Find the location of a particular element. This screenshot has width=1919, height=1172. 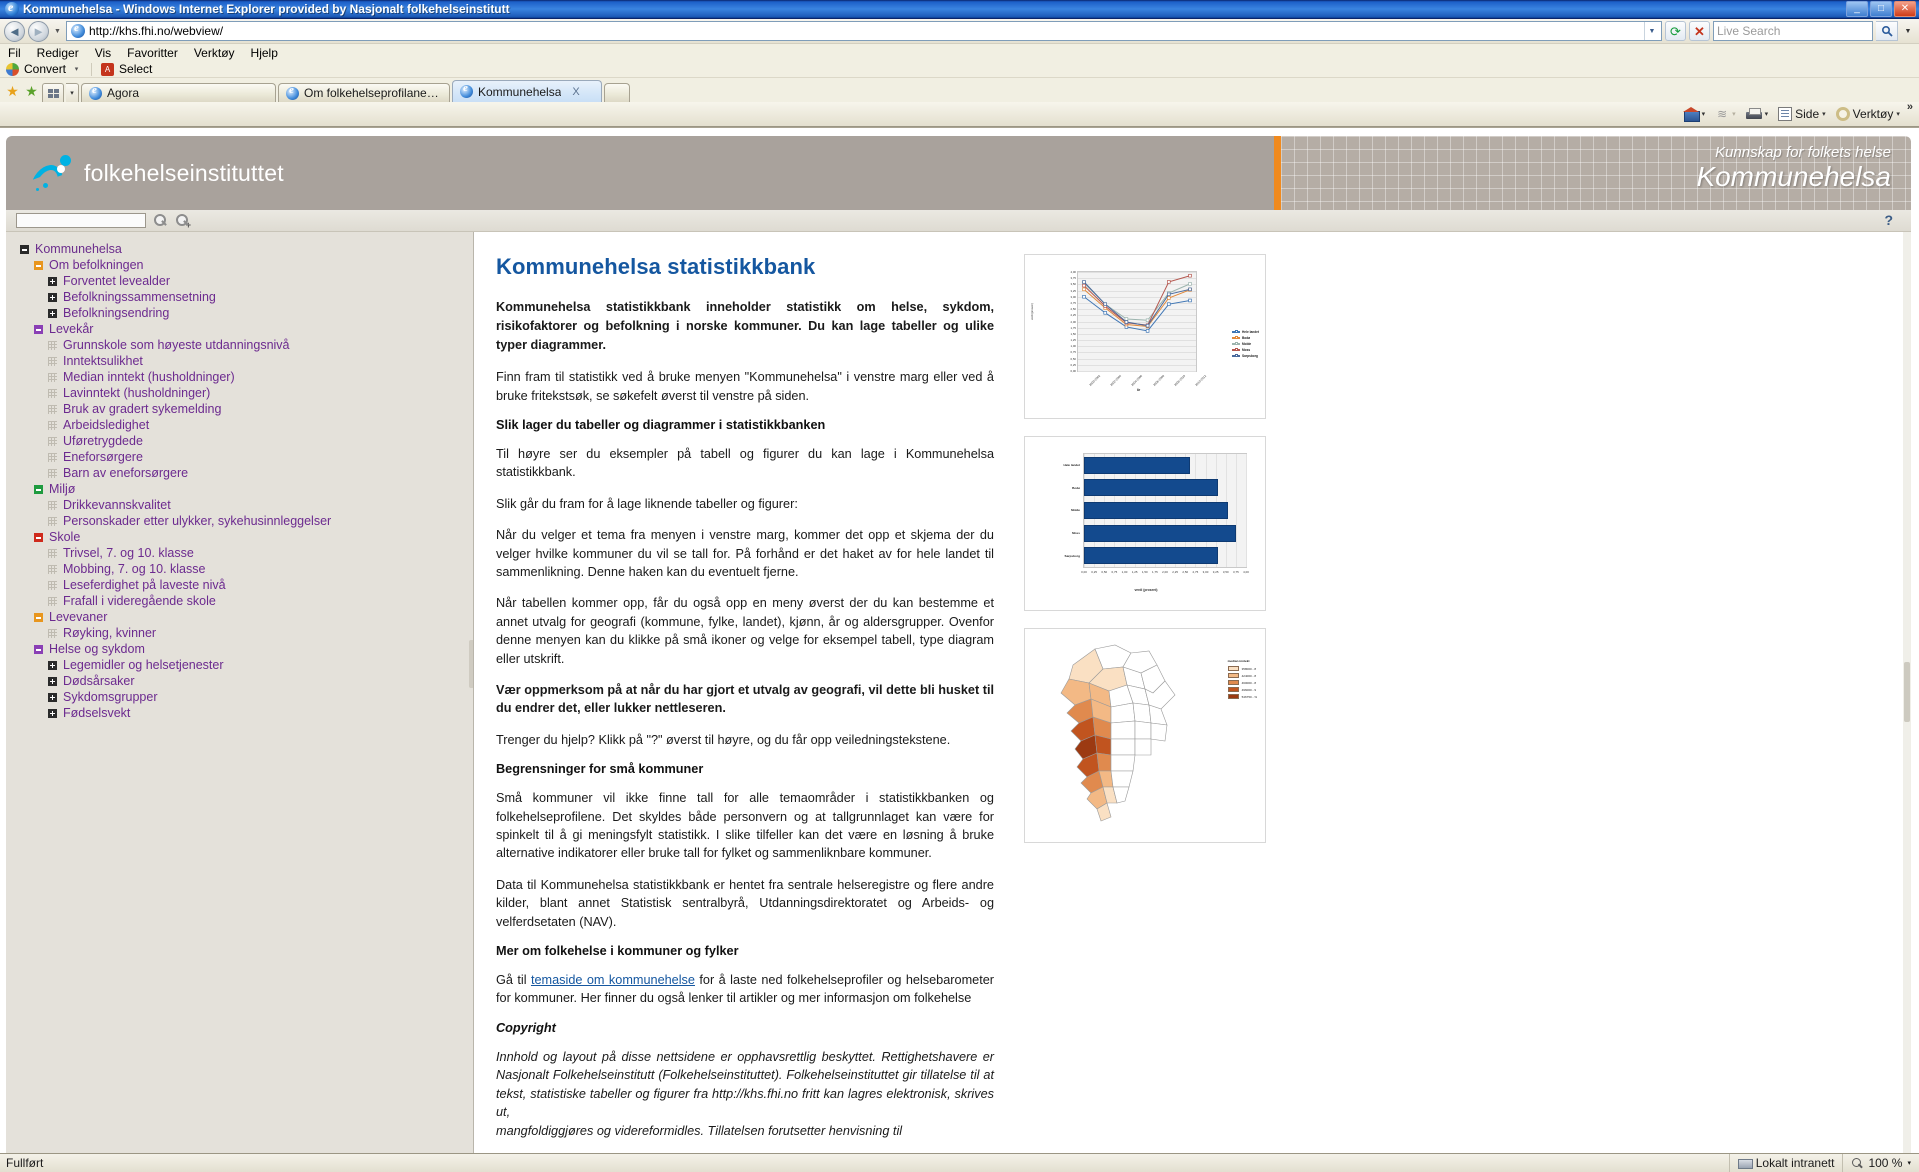

menu-item-favoritter: Favoritter is located at coordinates (152, 53).